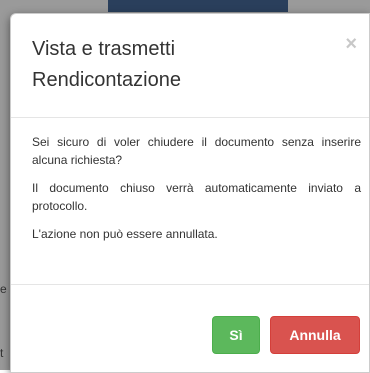 The width and height of the screenshot is (370, 373). Describe the element at coordinates (190, 284) in the screenshot. I see `dialog-footer-divider` at that location.